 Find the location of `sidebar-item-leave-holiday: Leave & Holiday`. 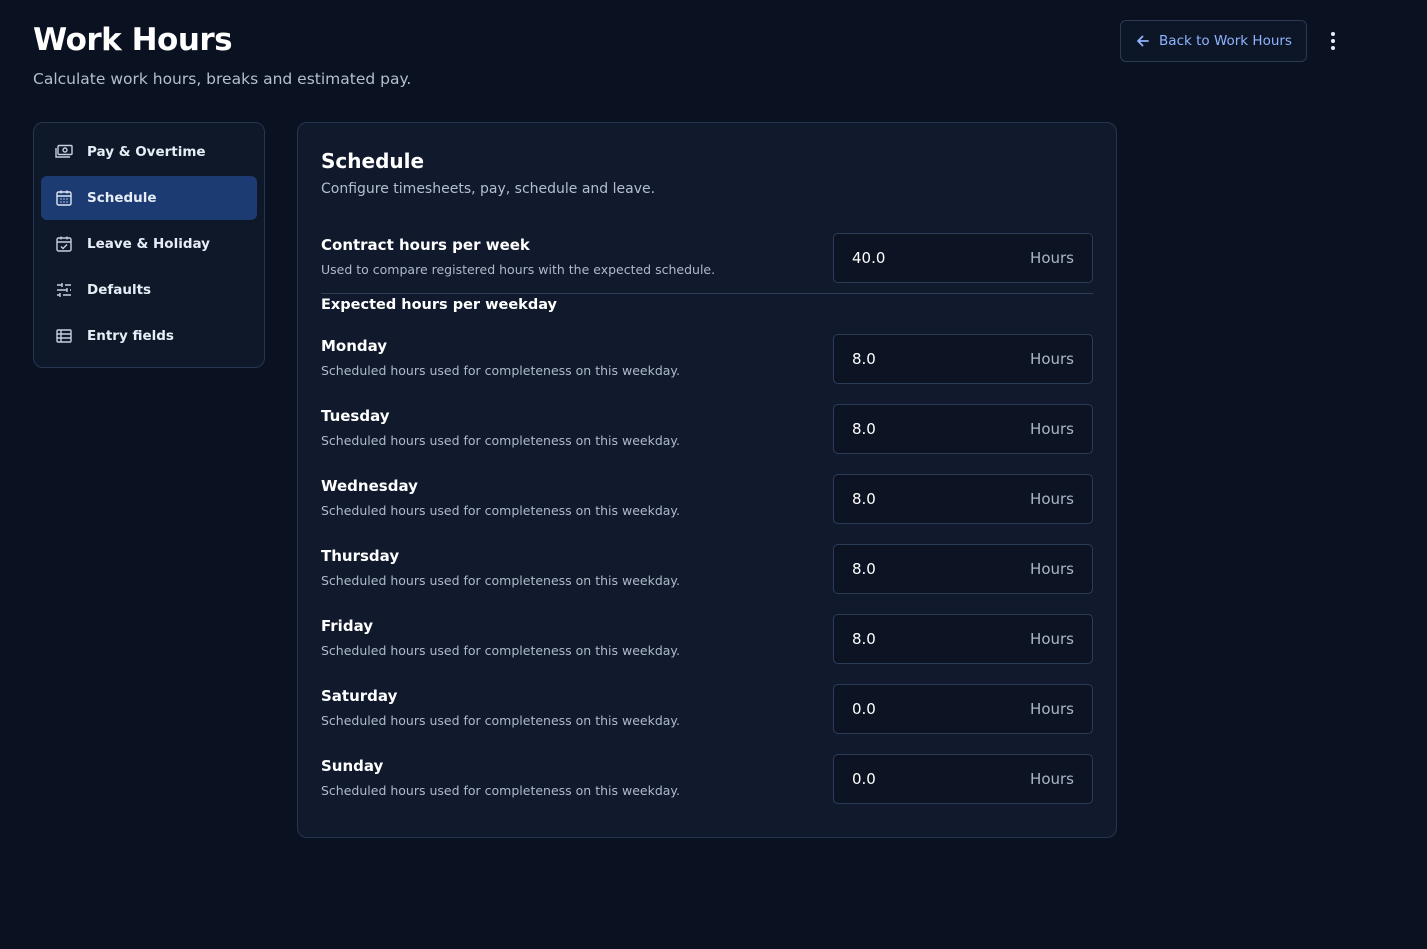

sidebar-item-leave-holiday: Leave & Holiday is located at coordinates (149, 244).